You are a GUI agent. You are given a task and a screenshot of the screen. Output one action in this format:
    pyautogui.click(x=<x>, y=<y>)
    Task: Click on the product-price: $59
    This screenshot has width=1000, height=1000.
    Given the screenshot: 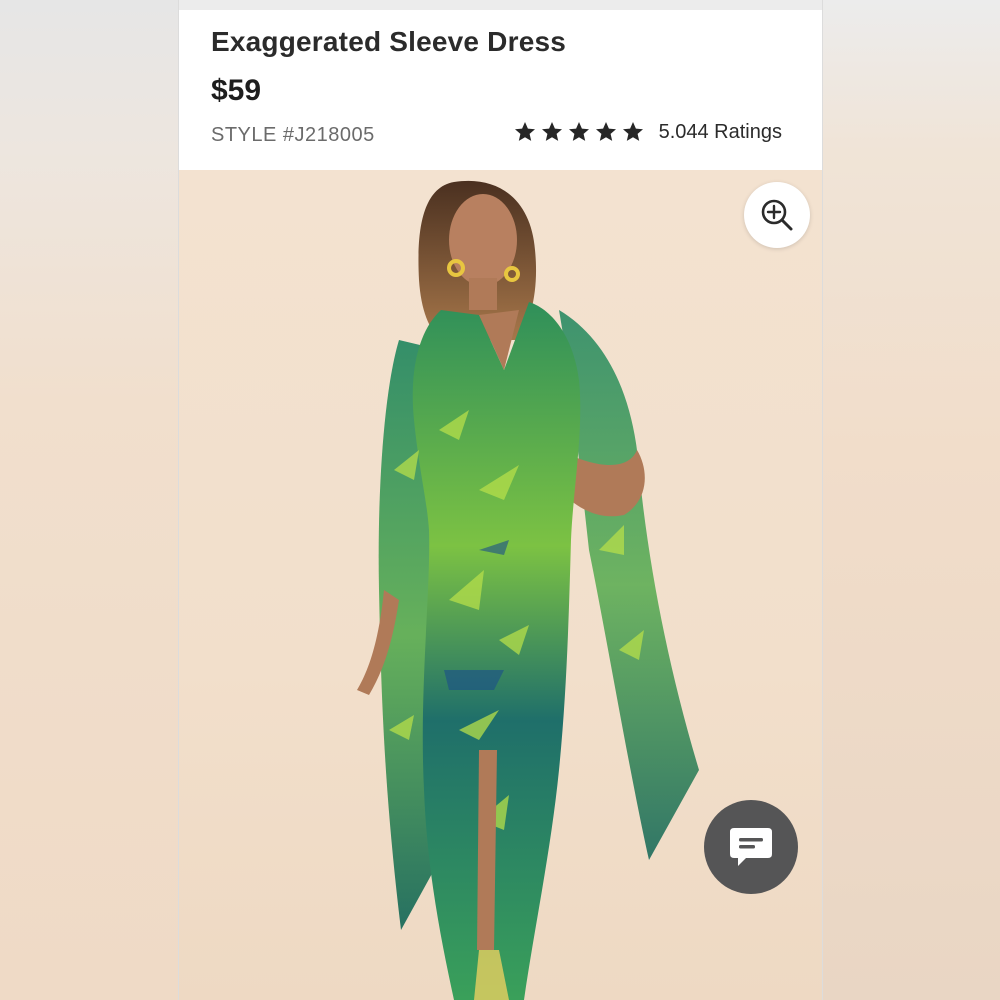 What is the action you would take?
    pyautogui.click(x=236, y=90)
    